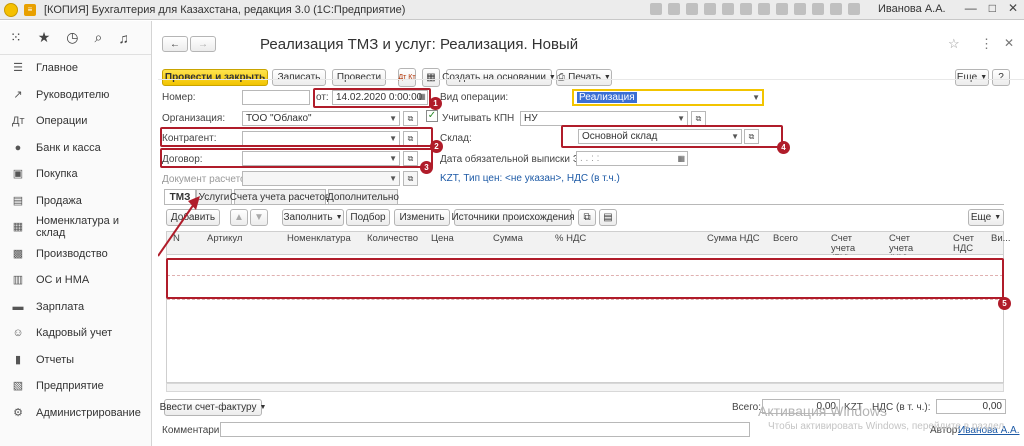  Describe the element at coordinates (63, 280) in the screenshot. I see `sidebar-item-label: ОС и НМА` at that location.